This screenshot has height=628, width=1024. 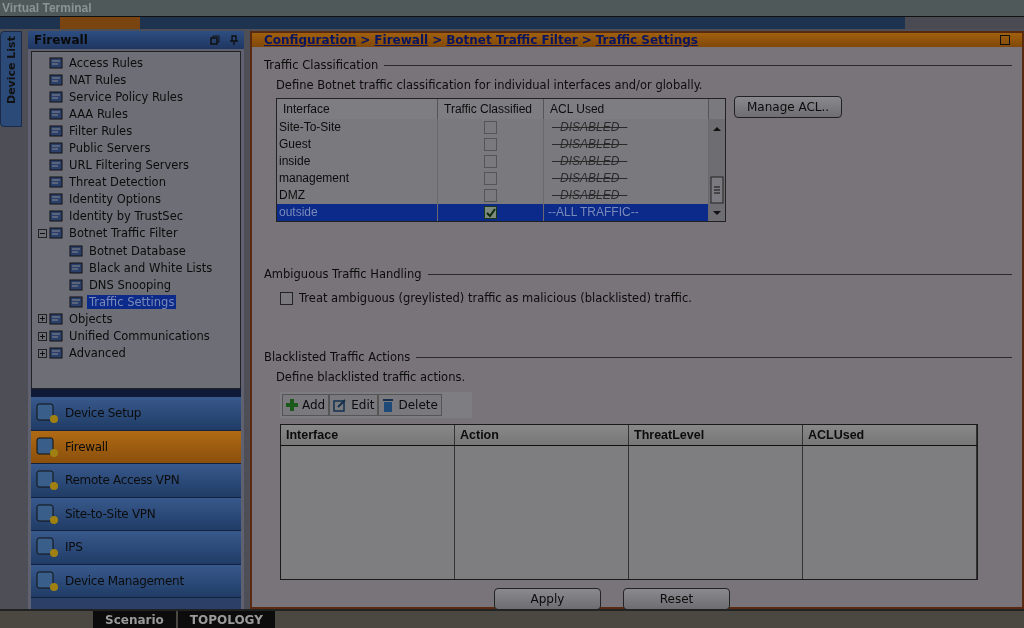 What do you see at coordinates (410, 405) in the screenshot?
I see `toolbar-button: Delete` at bounding box center [410, 405].